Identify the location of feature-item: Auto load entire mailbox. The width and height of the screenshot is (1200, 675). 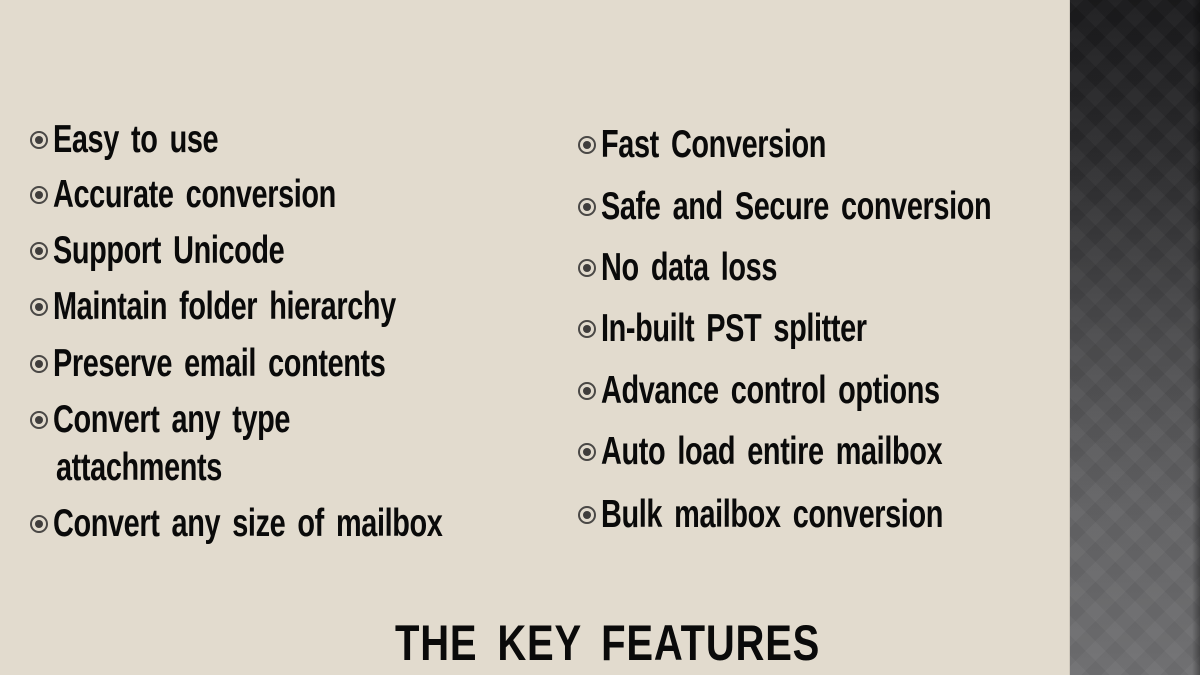
(820, 452).